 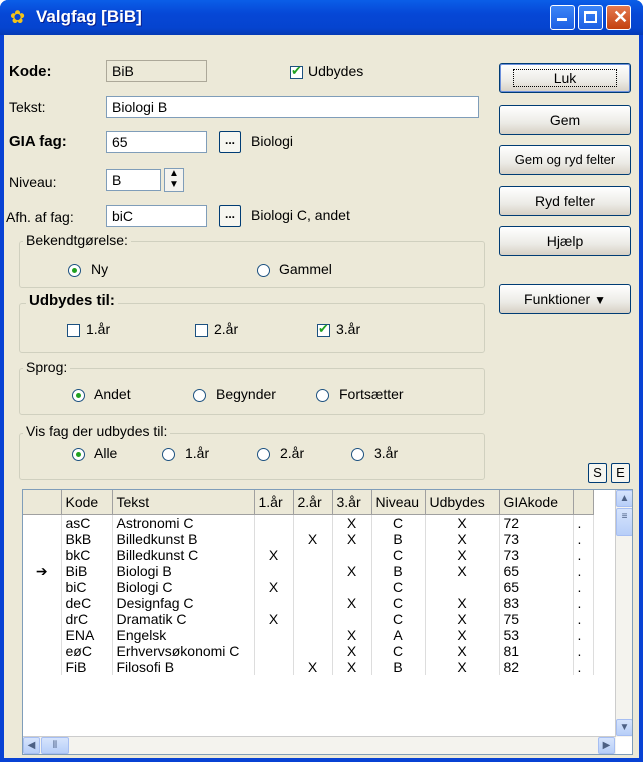 What do you see at coordinates (313, 502) in the screenshot?
I see `column-header: 2.år` at bounding box center [313, 502].